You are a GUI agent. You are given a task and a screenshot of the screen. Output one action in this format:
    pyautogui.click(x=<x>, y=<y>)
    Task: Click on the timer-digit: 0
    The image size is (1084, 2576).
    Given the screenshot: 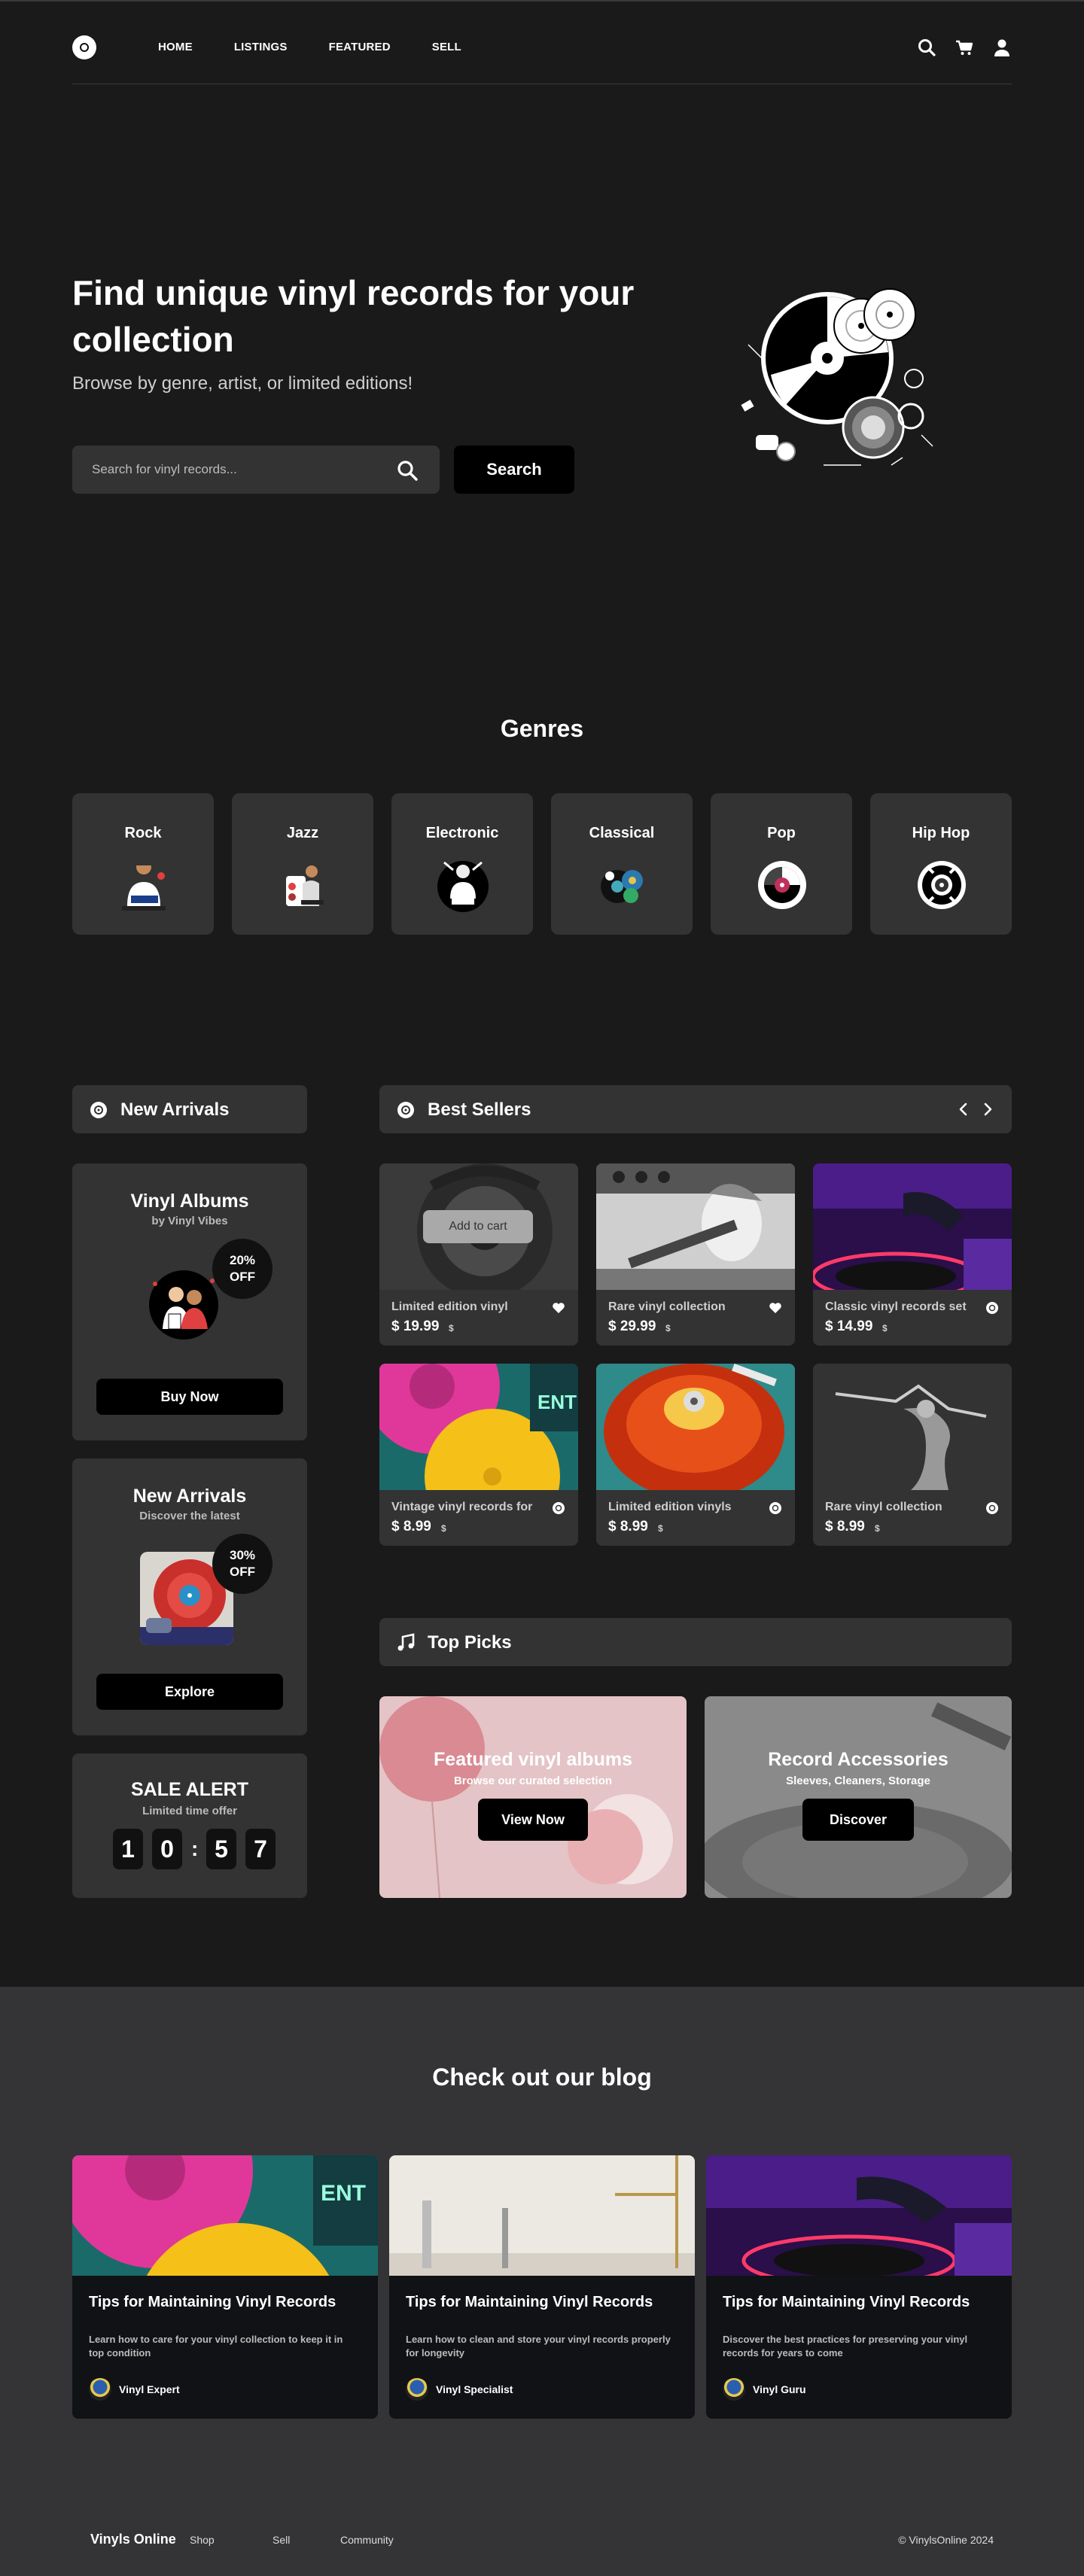 What is the action you would take?
    pyautogui.click(x=167, y=1849)
    